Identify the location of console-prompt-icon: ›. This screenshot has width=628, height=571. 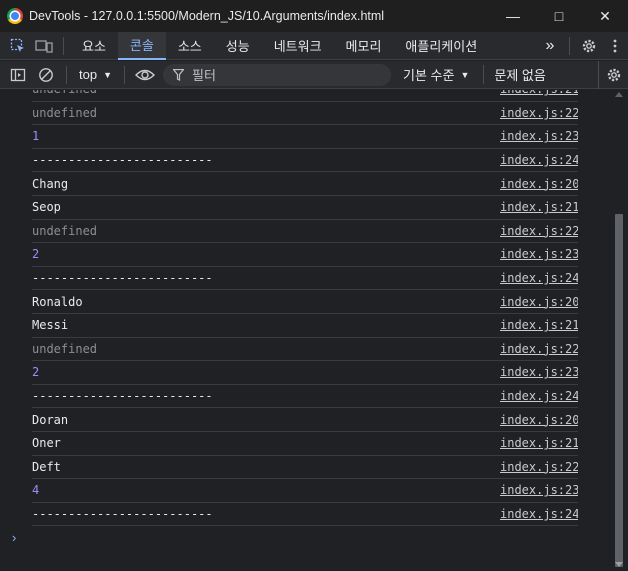
(14, 537).